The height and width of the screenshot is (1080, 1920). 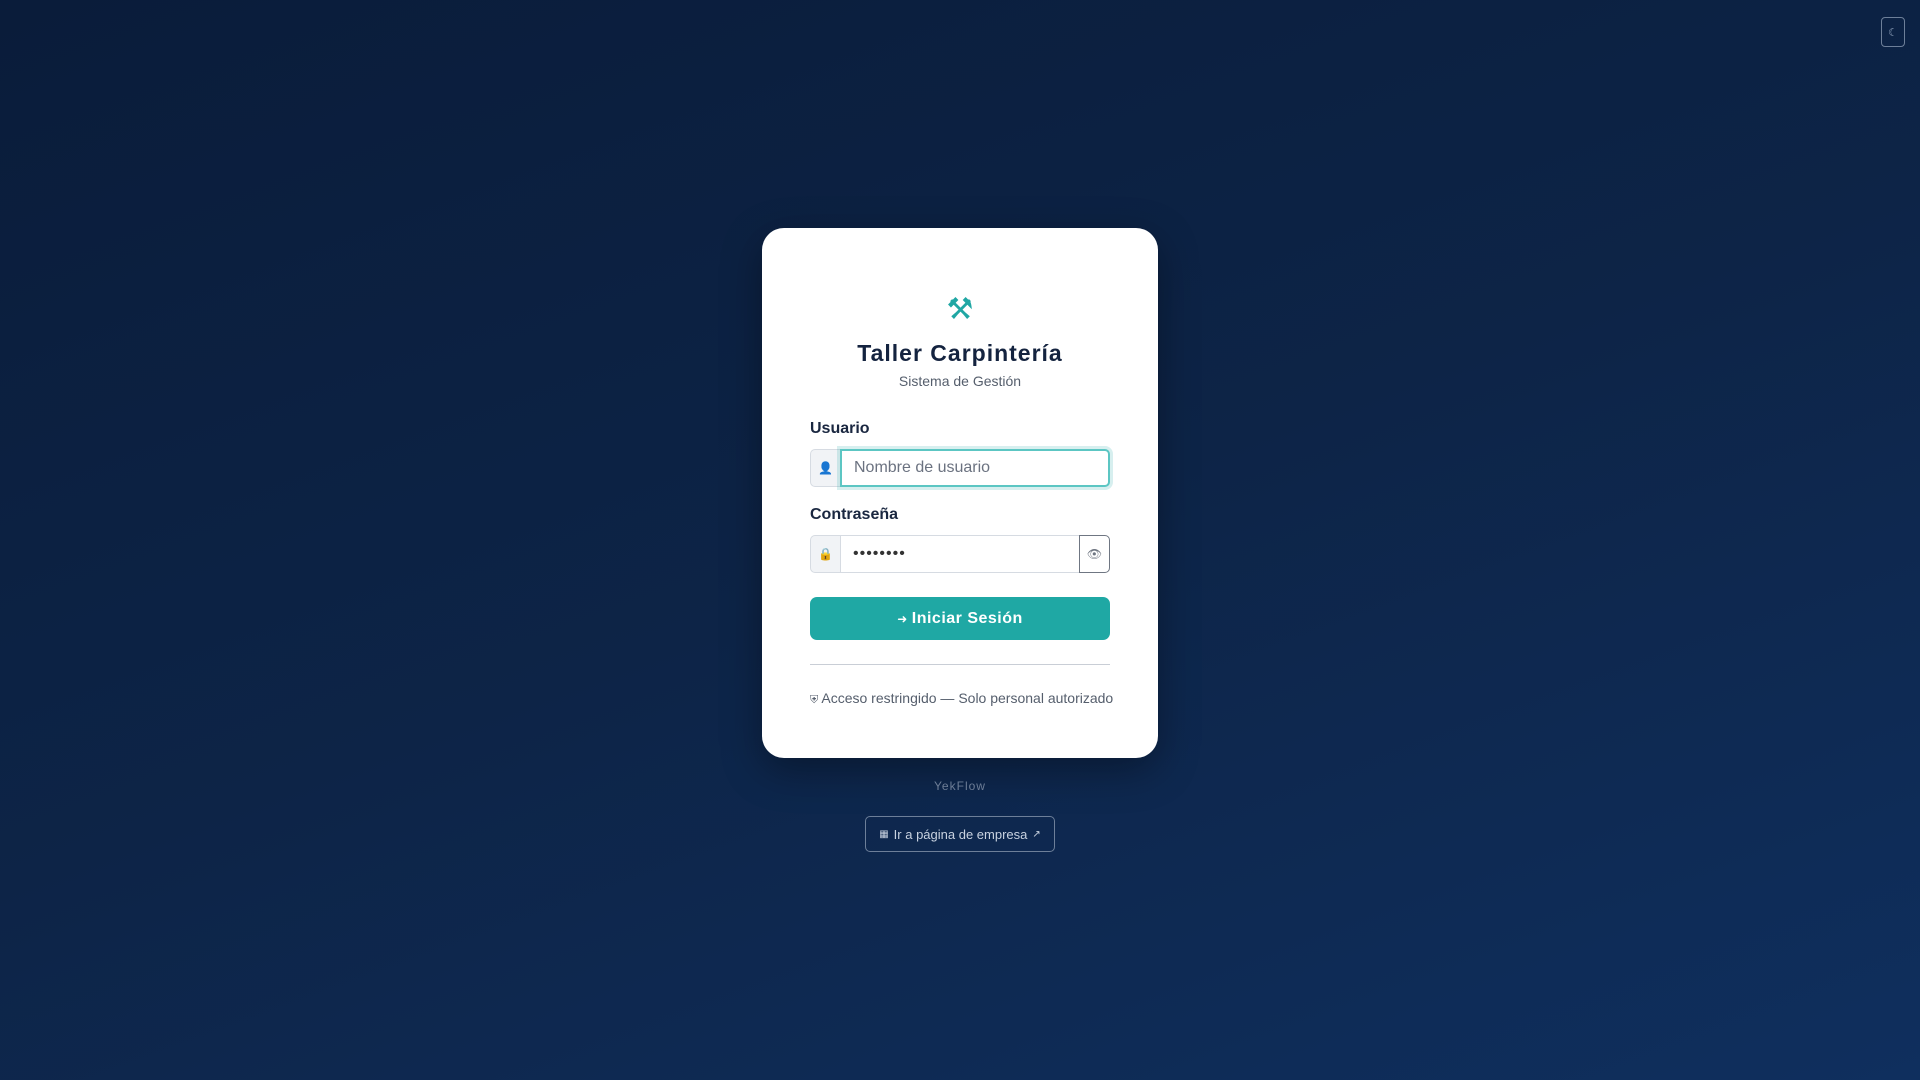 What do you see at coordinates (975, 468) in the screenshot?
I see `username-input` at bounding box center [975, 468].